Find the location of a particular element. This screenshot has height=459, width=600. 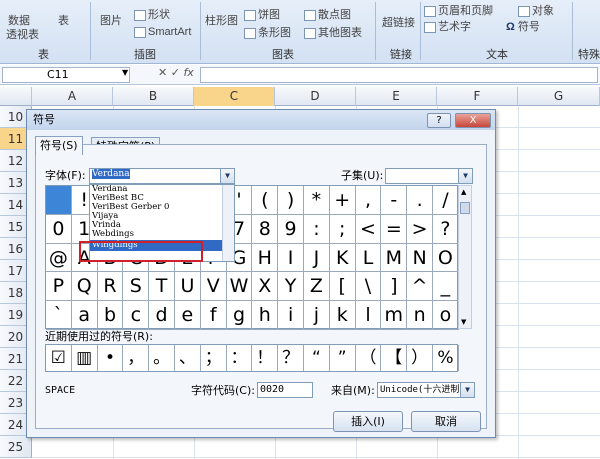

row-header-25: 25 is located at coordinates (16, 447).